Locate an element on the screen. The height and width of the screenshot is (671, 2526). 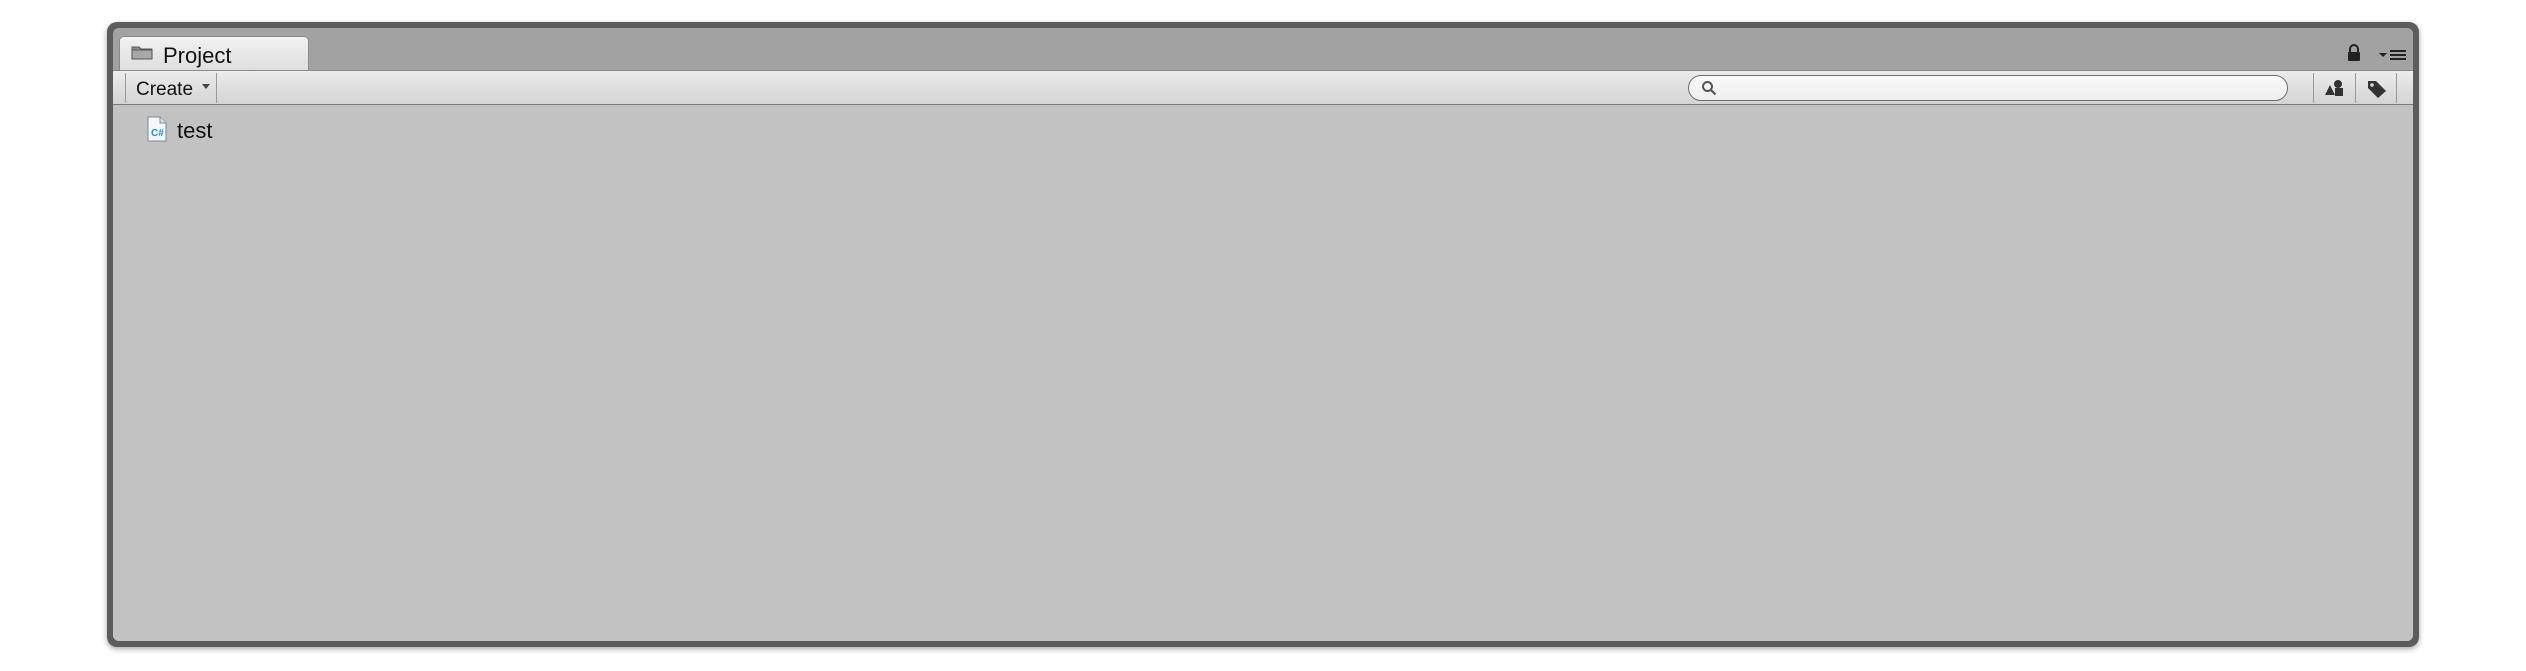
search-by-type-button is located at coordinates (2334, 88).